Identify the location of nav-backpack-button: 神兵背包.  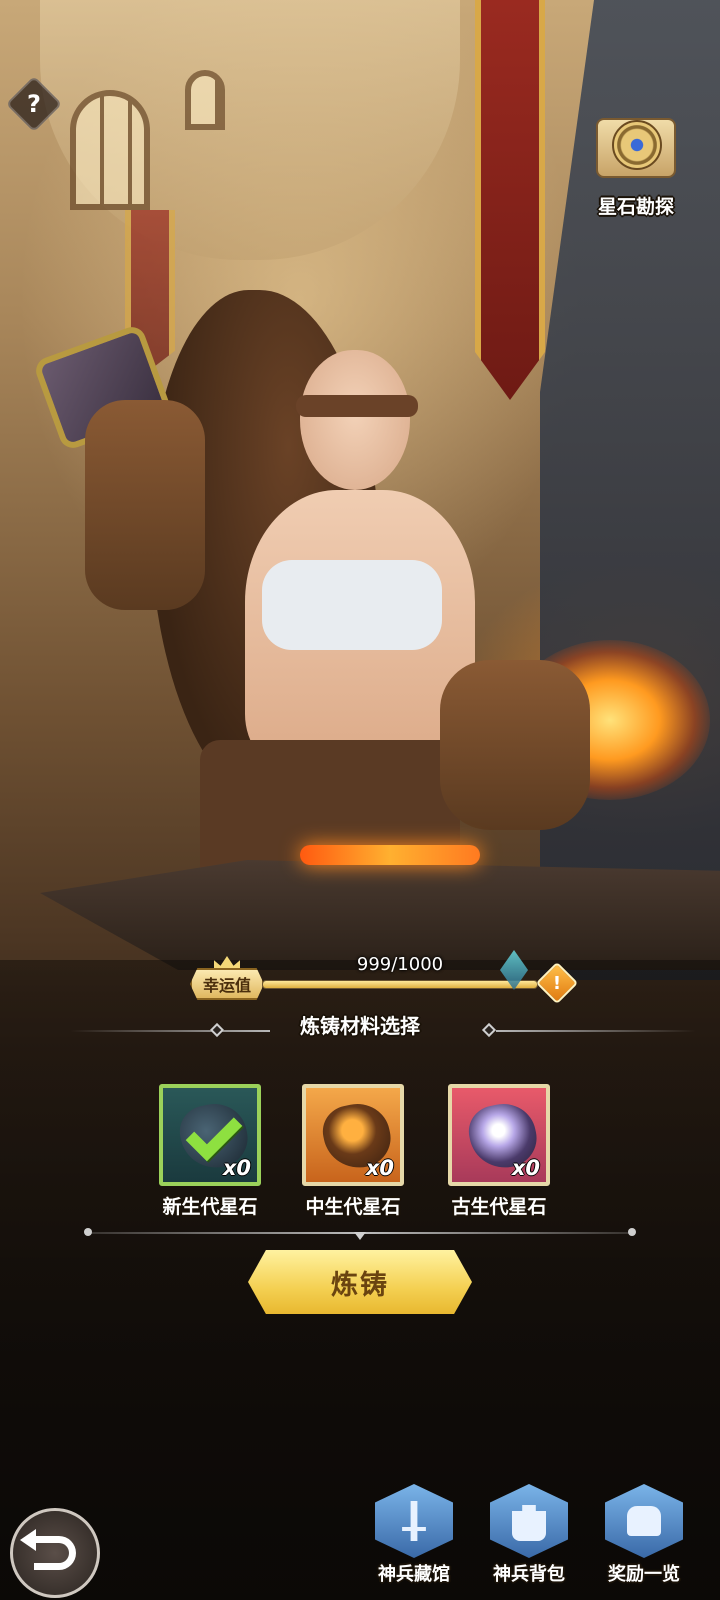
(529, 1535).